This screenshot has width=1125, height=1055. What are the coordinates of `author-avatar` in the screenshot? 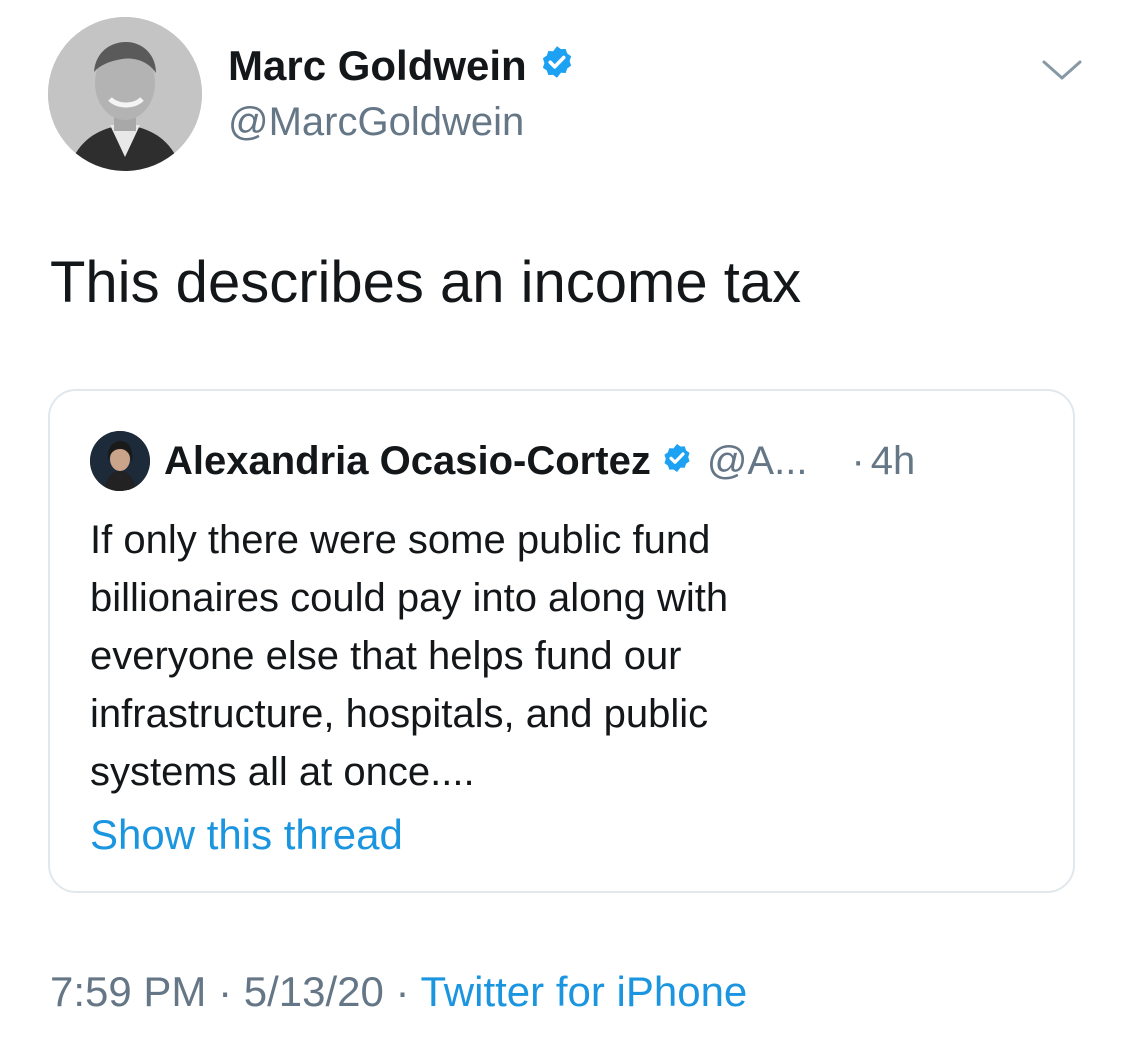 It's located at (125, 94).